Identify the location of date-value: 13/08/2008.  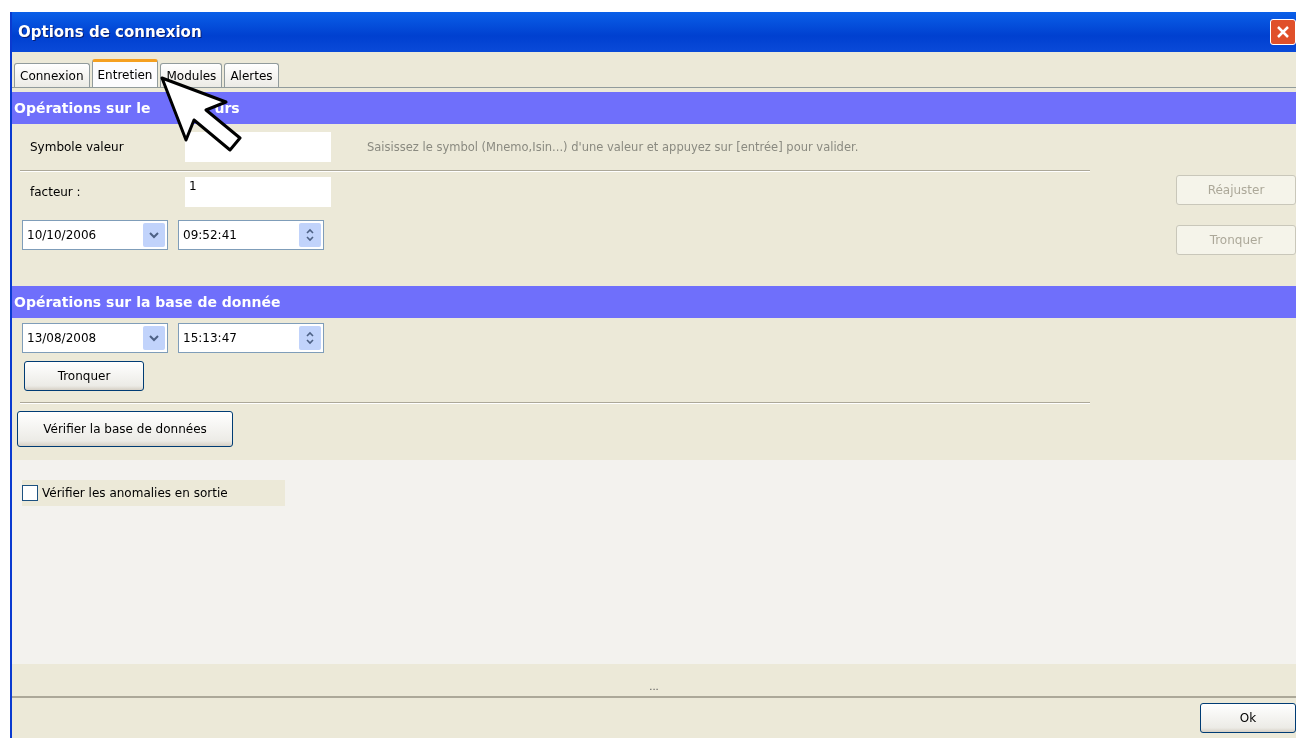
(62, 338).